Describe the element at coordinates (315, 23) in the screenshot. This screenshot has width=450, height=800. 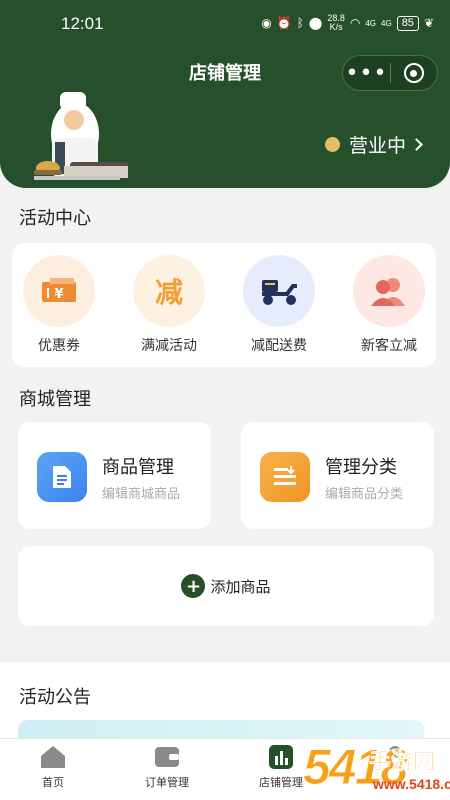
I see `location-icon: ⬤` at that location.